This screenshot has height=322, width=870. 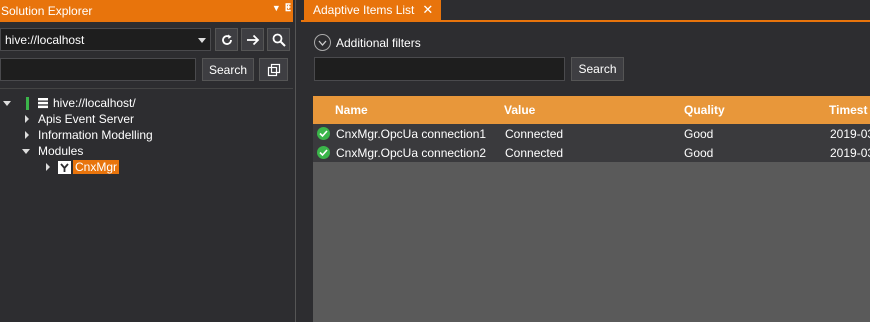 I want to click on tree-item-root: hive://localhost/, so click(x=69, y=103).